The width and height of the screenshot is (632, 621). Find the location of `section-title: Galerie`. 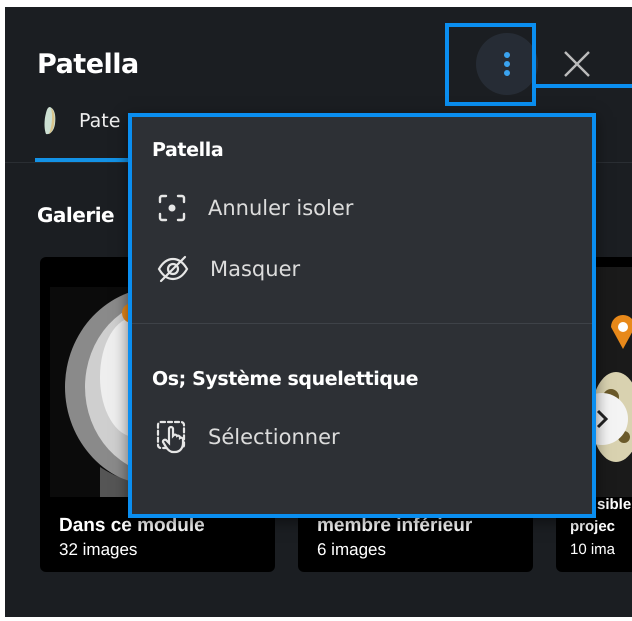

section-title: Galerie is located at coordinates (75, 215).